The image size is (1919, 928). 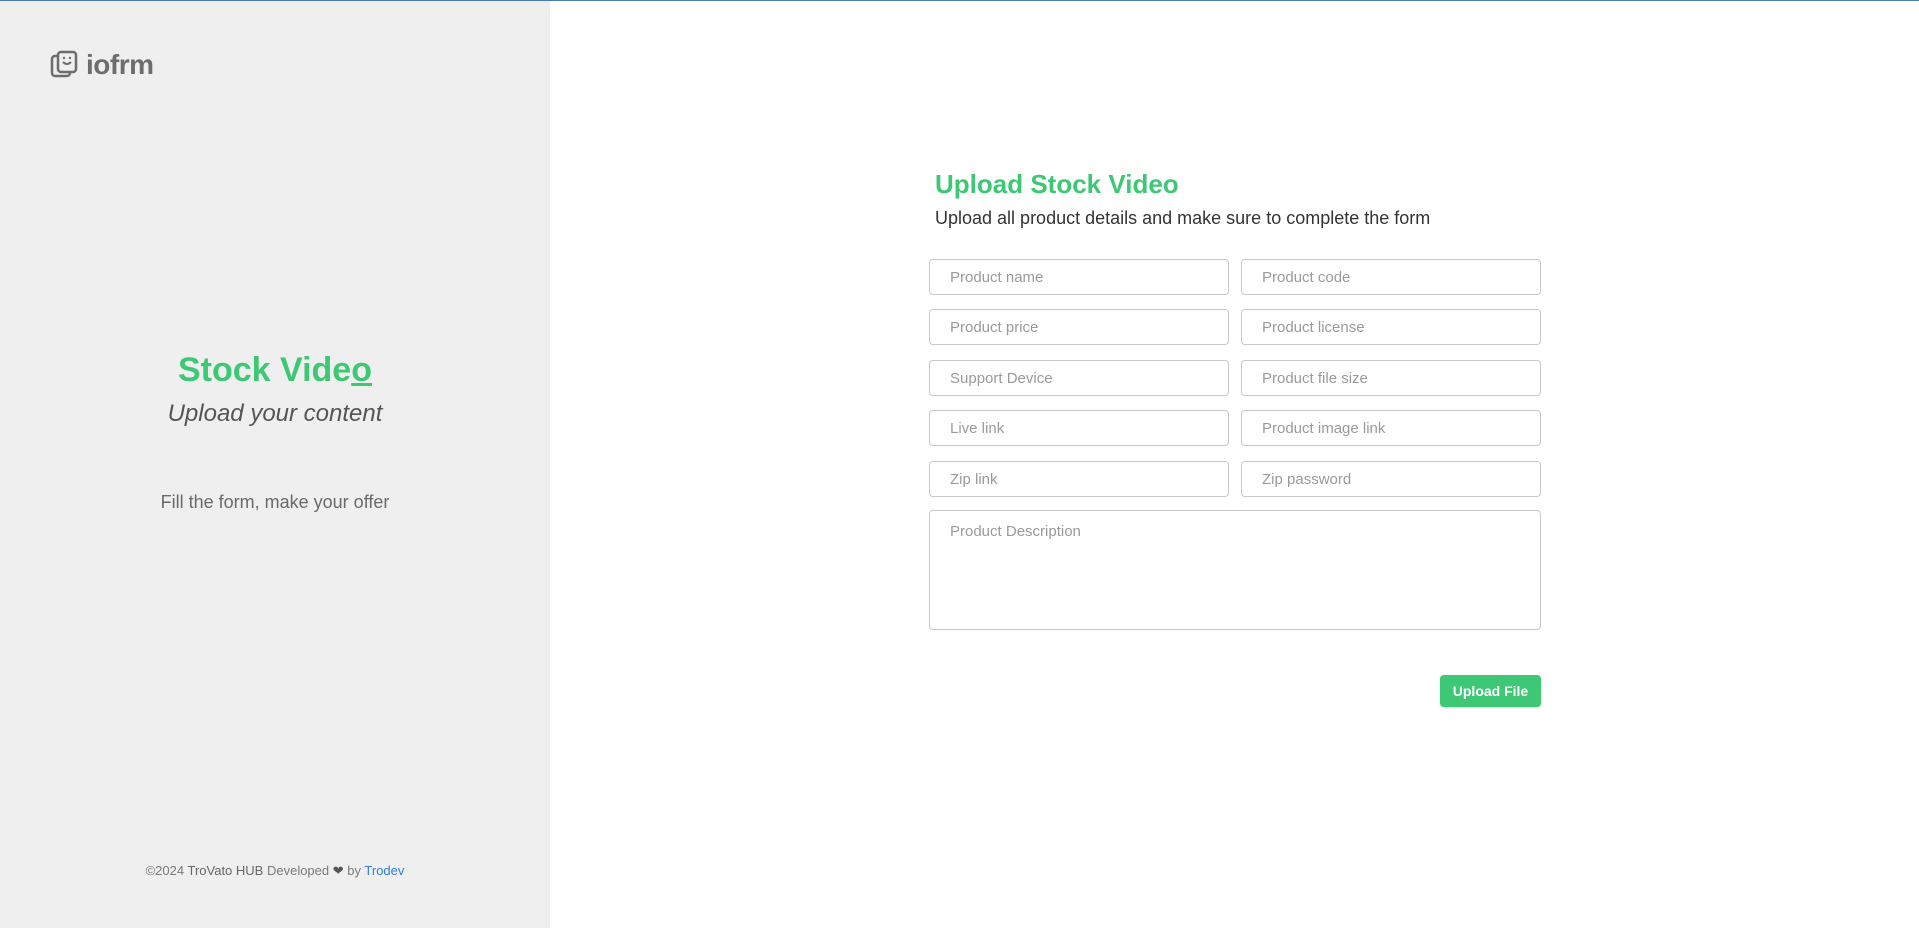 I want to click on footer-by: by, so click(x=354, y=870).